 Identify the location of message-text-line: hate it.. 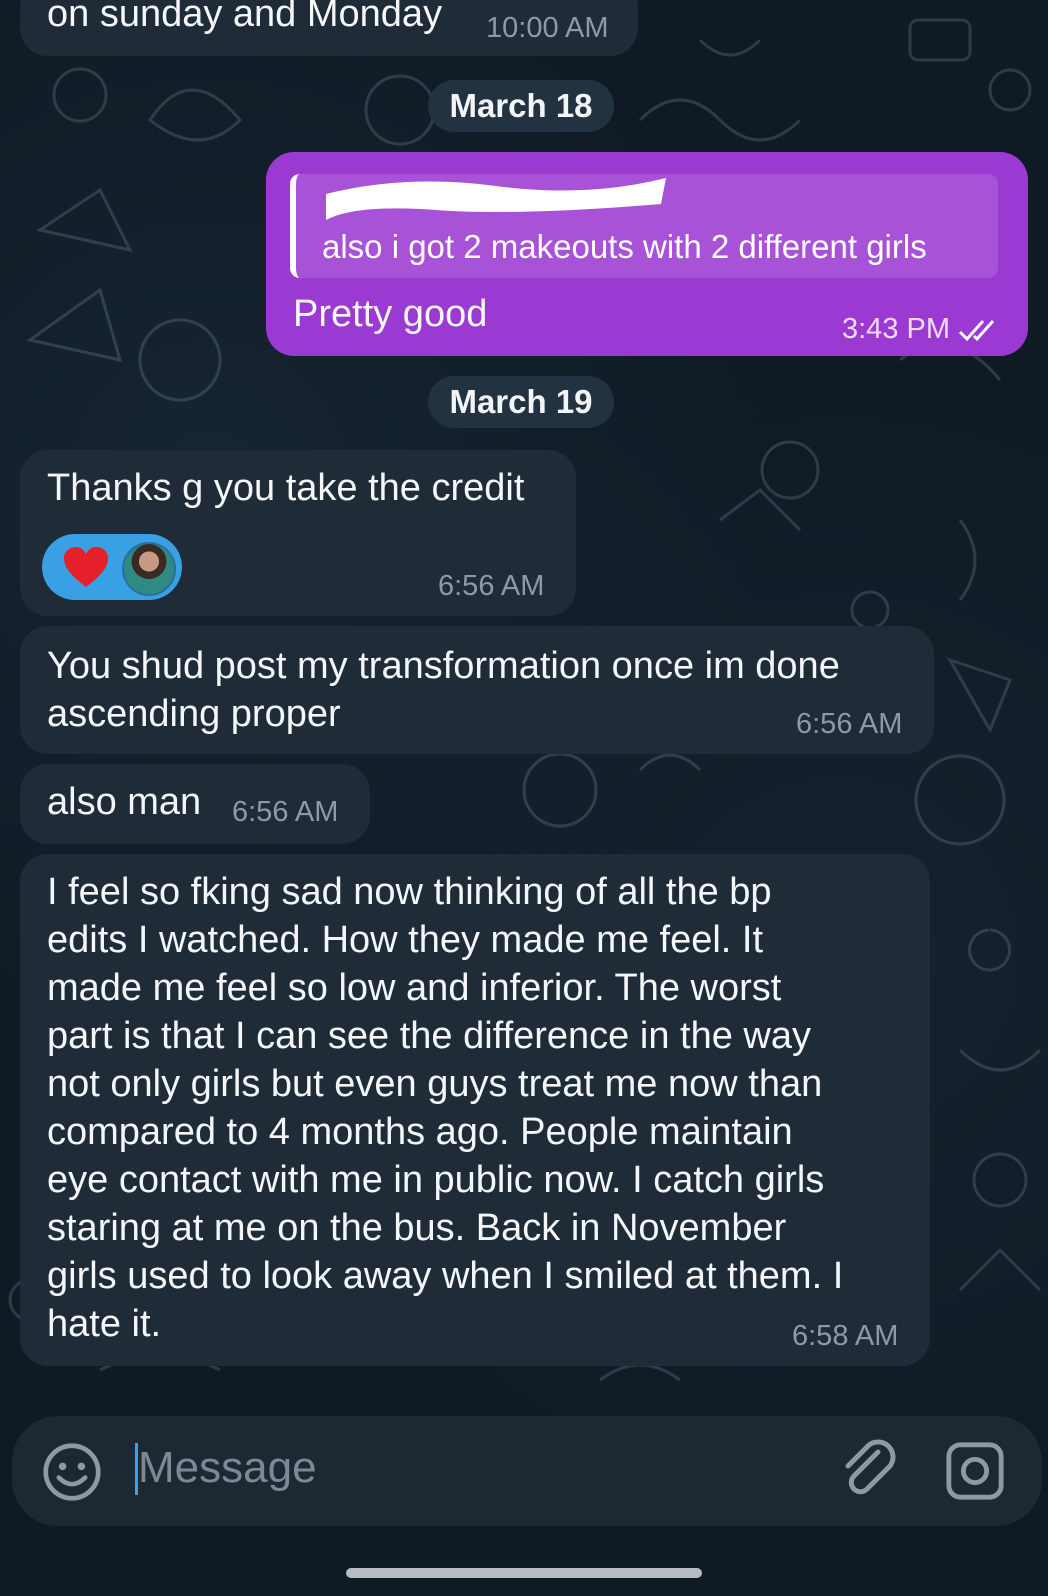
(104, 1324).